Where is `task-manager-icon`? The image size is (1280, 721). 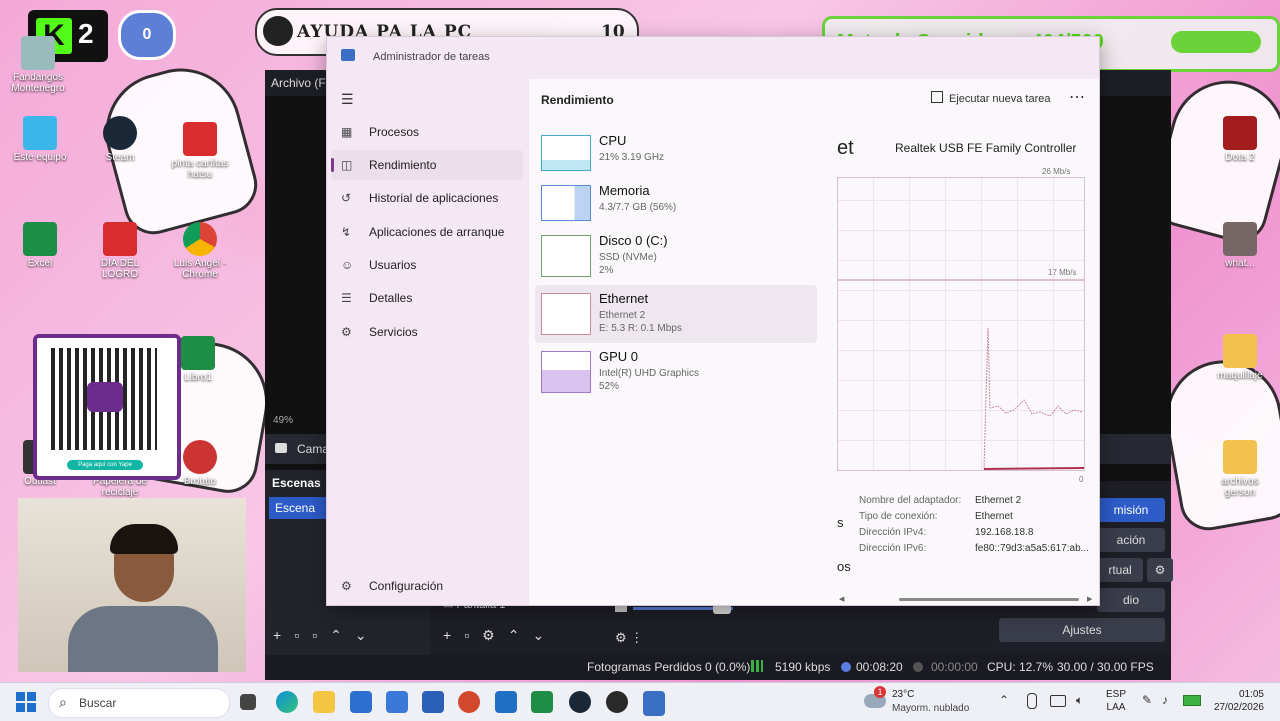
task-manager-icon is located at coordinates (654, 703).